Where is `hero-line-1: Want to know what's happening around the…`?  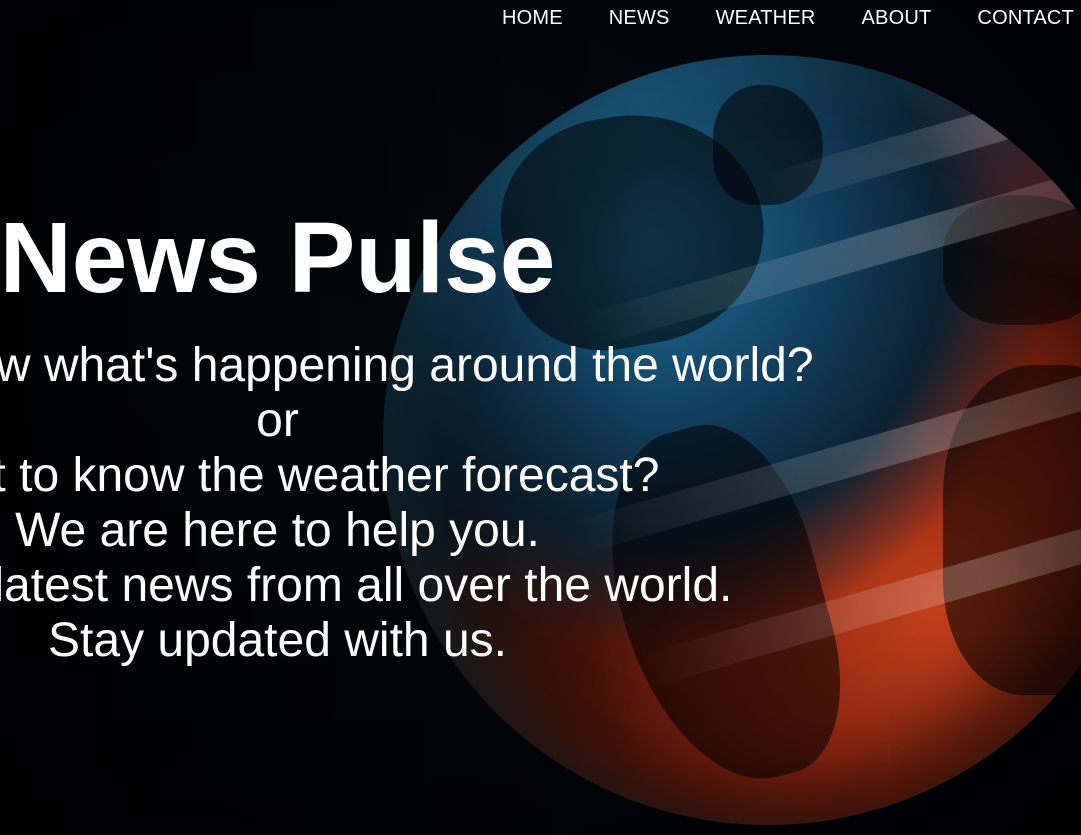
hero-line-1: Want to know what's happening around the… is located at coordinates (407, 365).